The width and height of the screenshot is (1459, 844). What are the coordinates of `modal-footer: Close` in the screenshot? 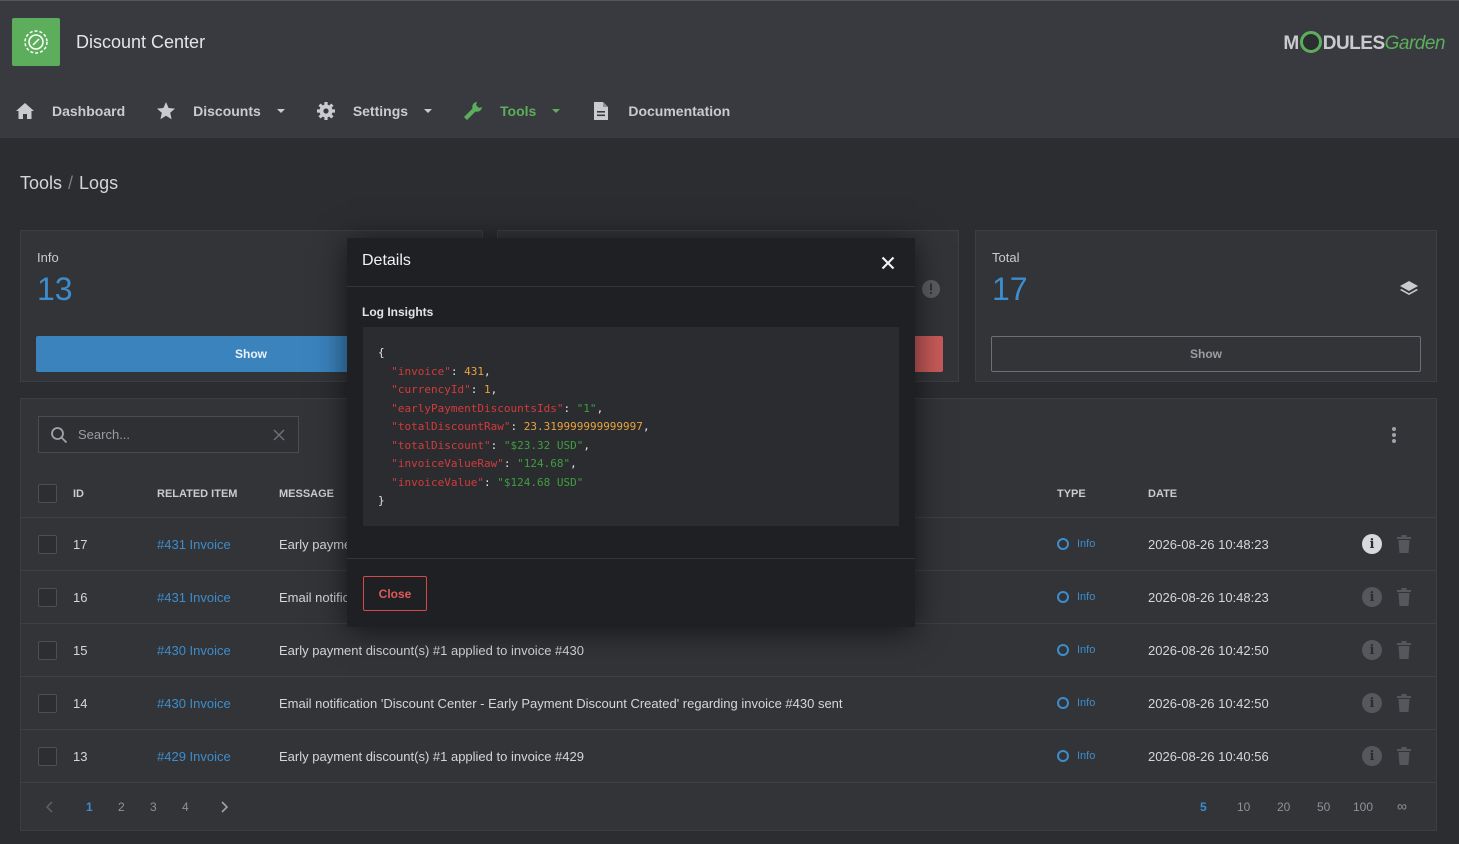 It's located at (631, 592).